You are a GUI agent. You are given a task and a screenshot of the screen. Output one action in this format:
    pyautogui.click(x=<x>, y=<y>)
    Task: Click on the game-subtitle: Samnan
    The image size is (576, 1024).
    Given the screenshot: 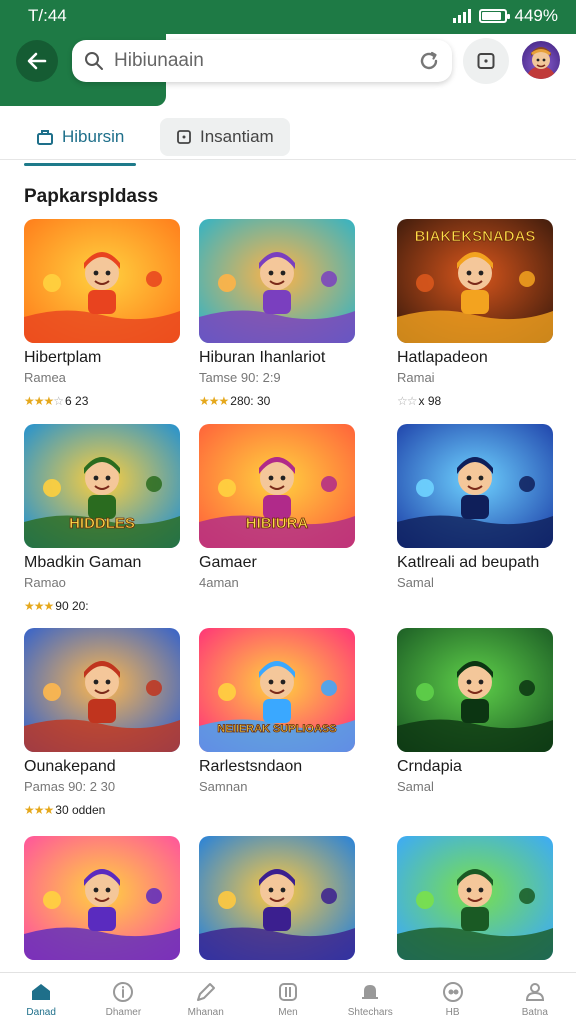 What is the action you would take?
    pyautogui.click(x=223, y=786)
    